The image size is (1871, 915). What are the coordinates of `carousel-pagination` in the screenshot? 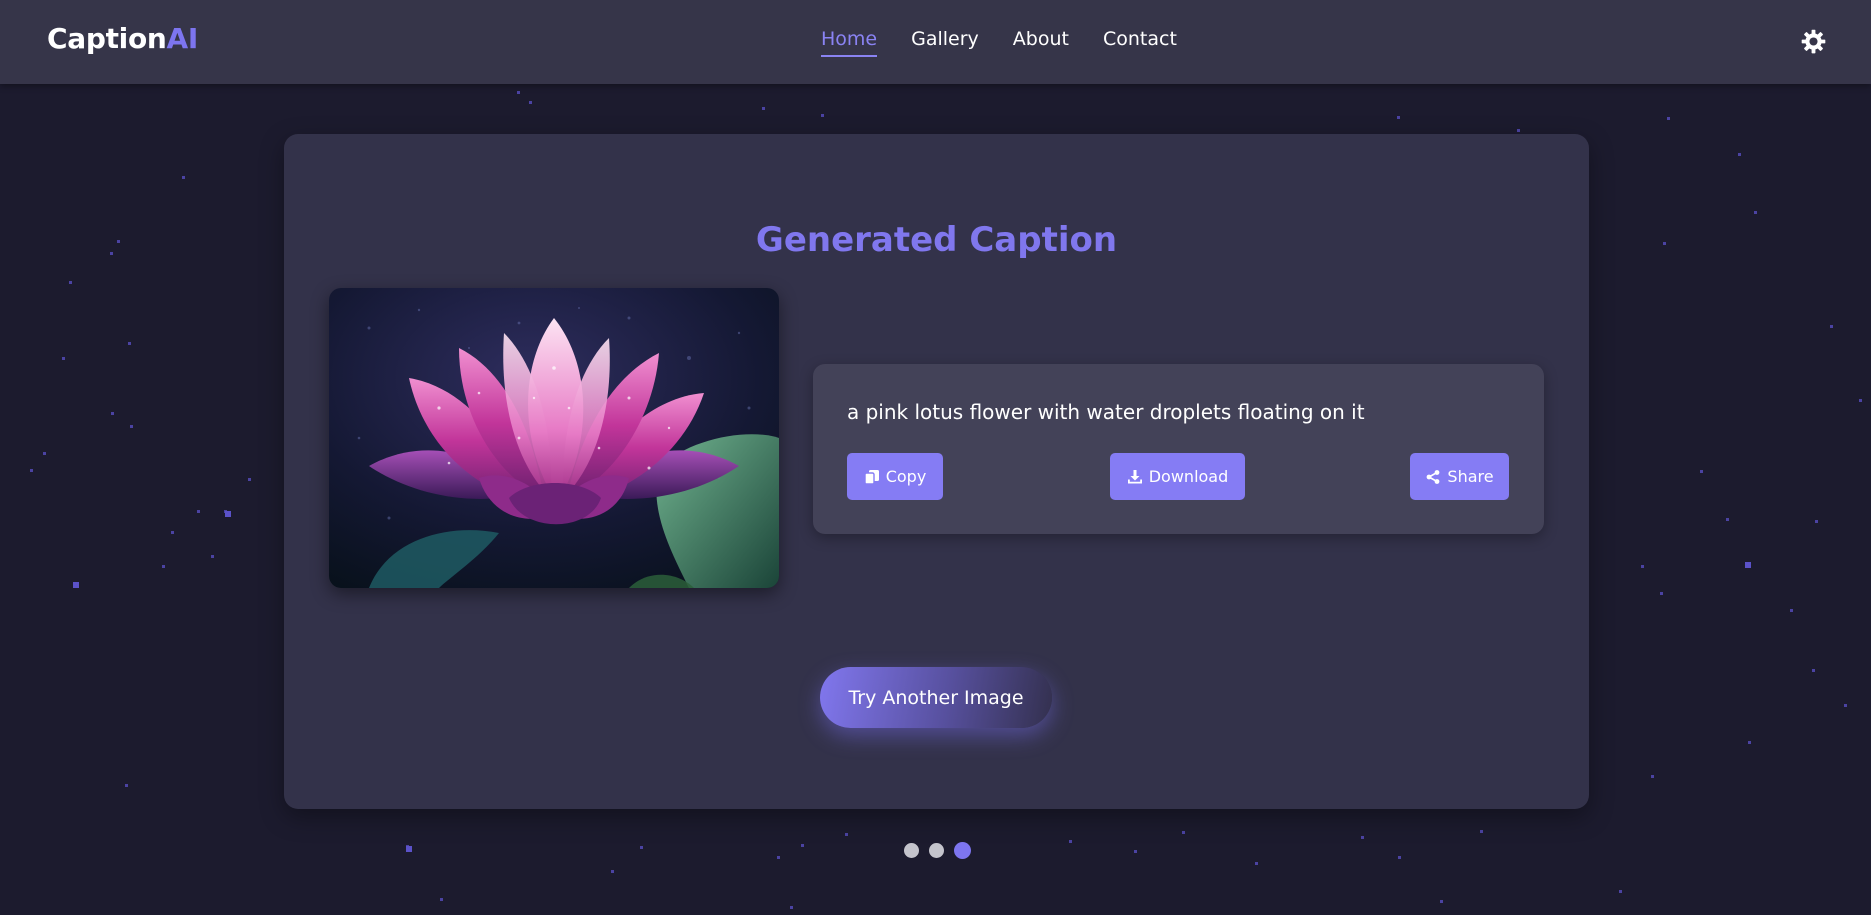 It's located at (937, 850).